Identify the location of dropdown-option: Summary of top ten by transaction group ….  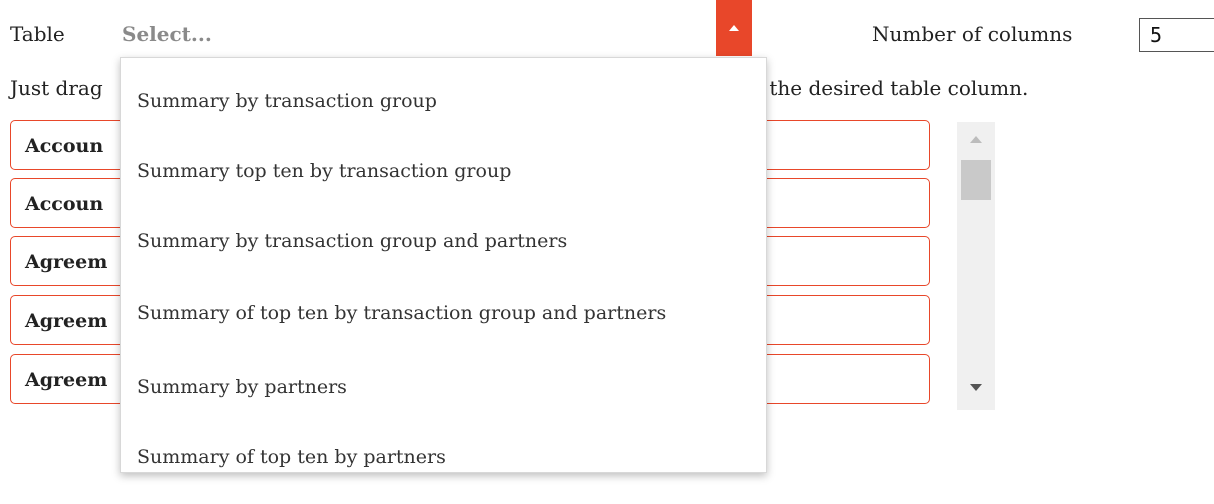
(401, 313).